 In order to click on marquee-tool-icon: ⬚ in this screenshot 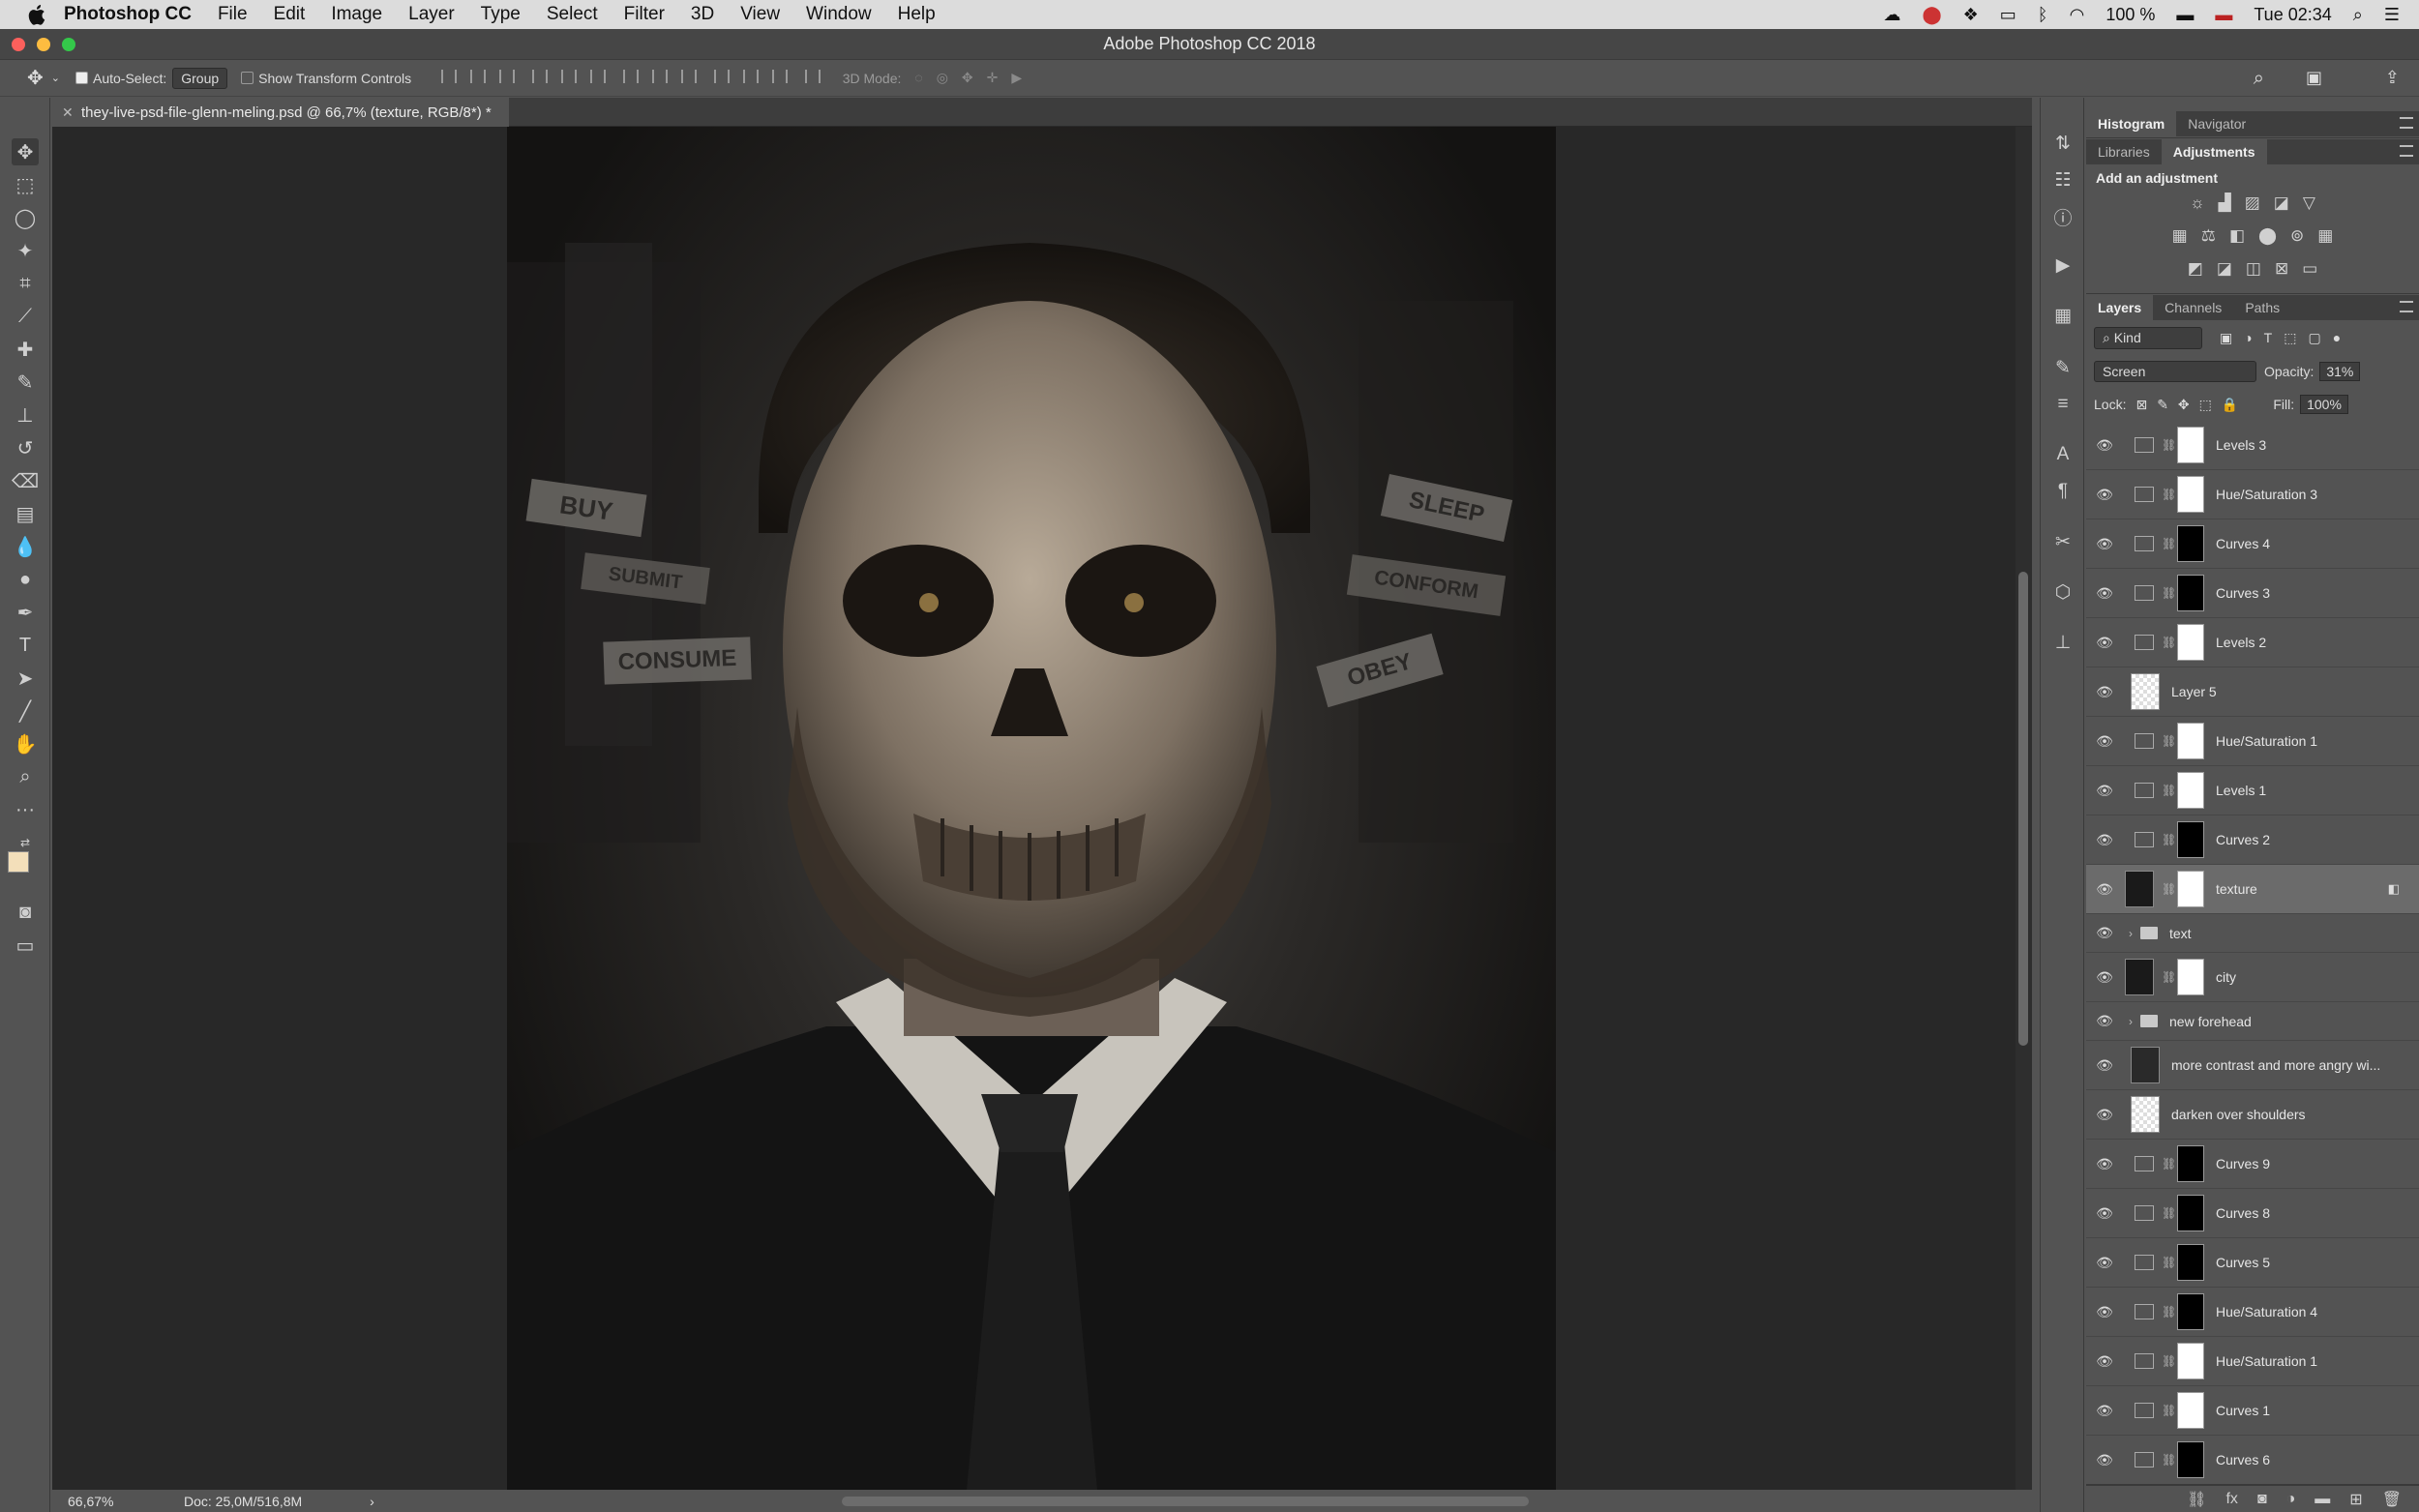, I will do `click(26, 185)`.